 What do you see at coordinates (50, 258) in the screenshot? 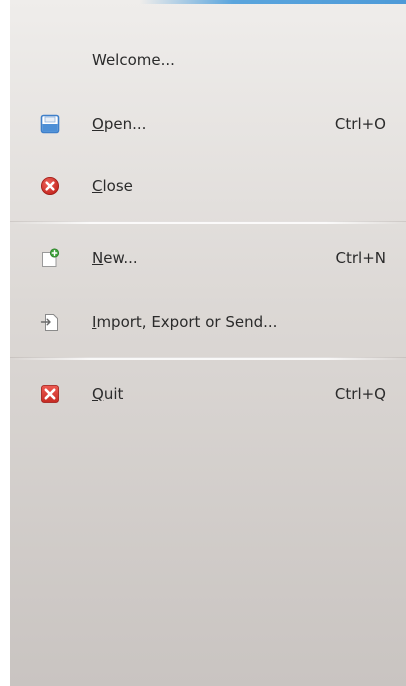
I see `new-document-icon` at bounding box center [50, 258].